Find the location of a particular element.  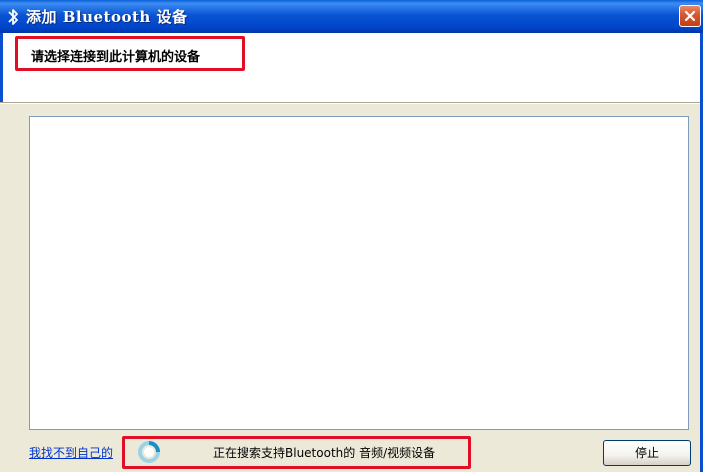

cannot-find-device-link: 我找不到自己的 is located at coordinates (71, 452).